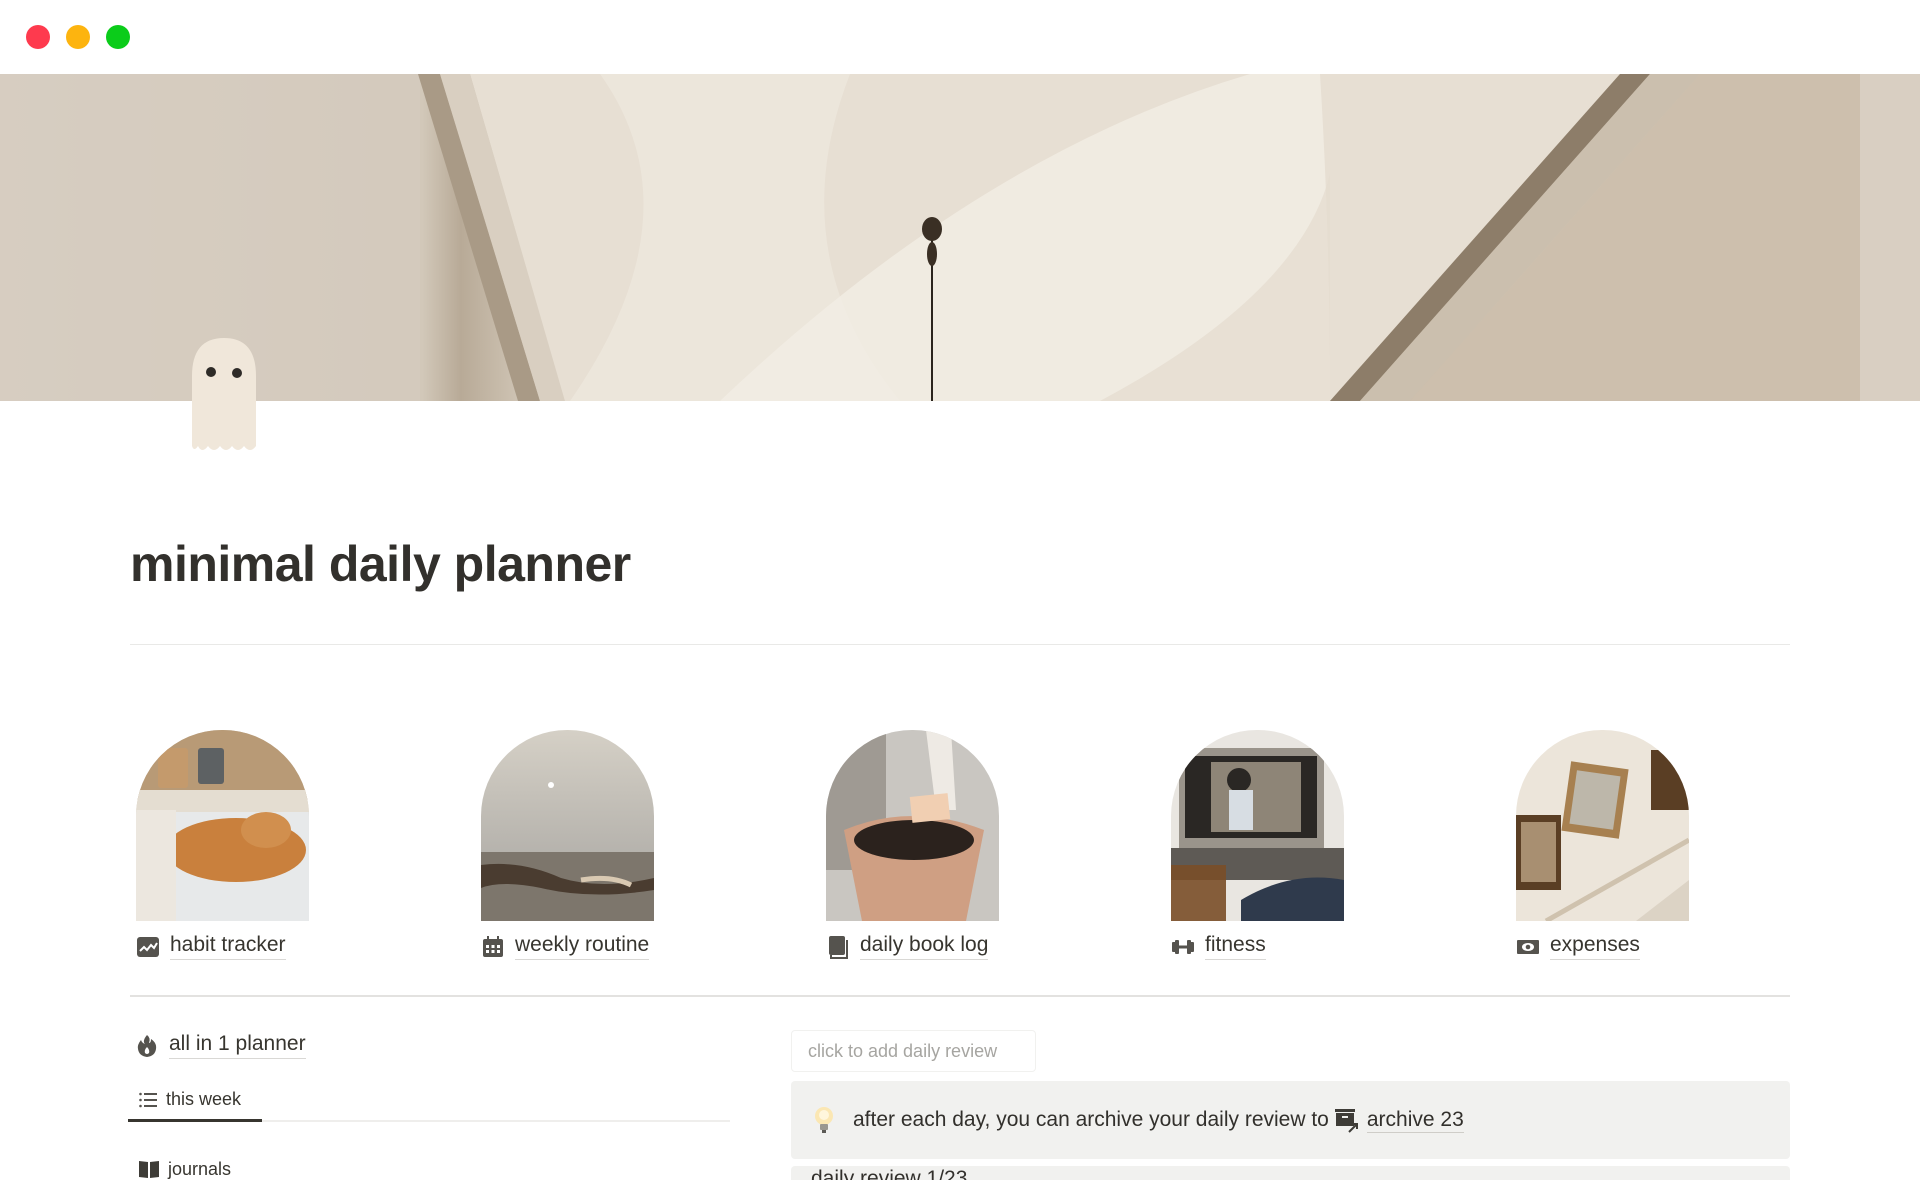 The width and height of the screenshot is (1920, 1200). Describe the element at coordinates (1347, 1120) in the screenshot. I see `archive-icon` at that location.